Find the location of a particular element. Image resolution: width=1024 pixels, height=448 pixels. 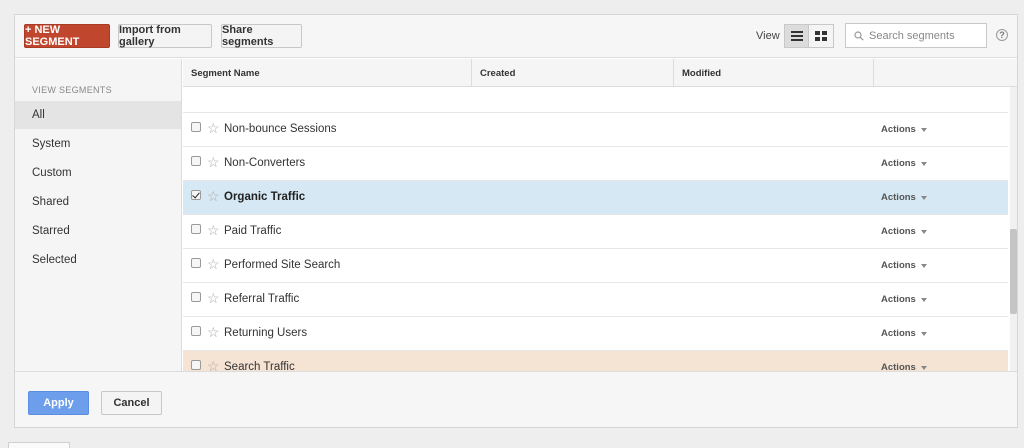

search-icon is located at coordinates (859, 35).